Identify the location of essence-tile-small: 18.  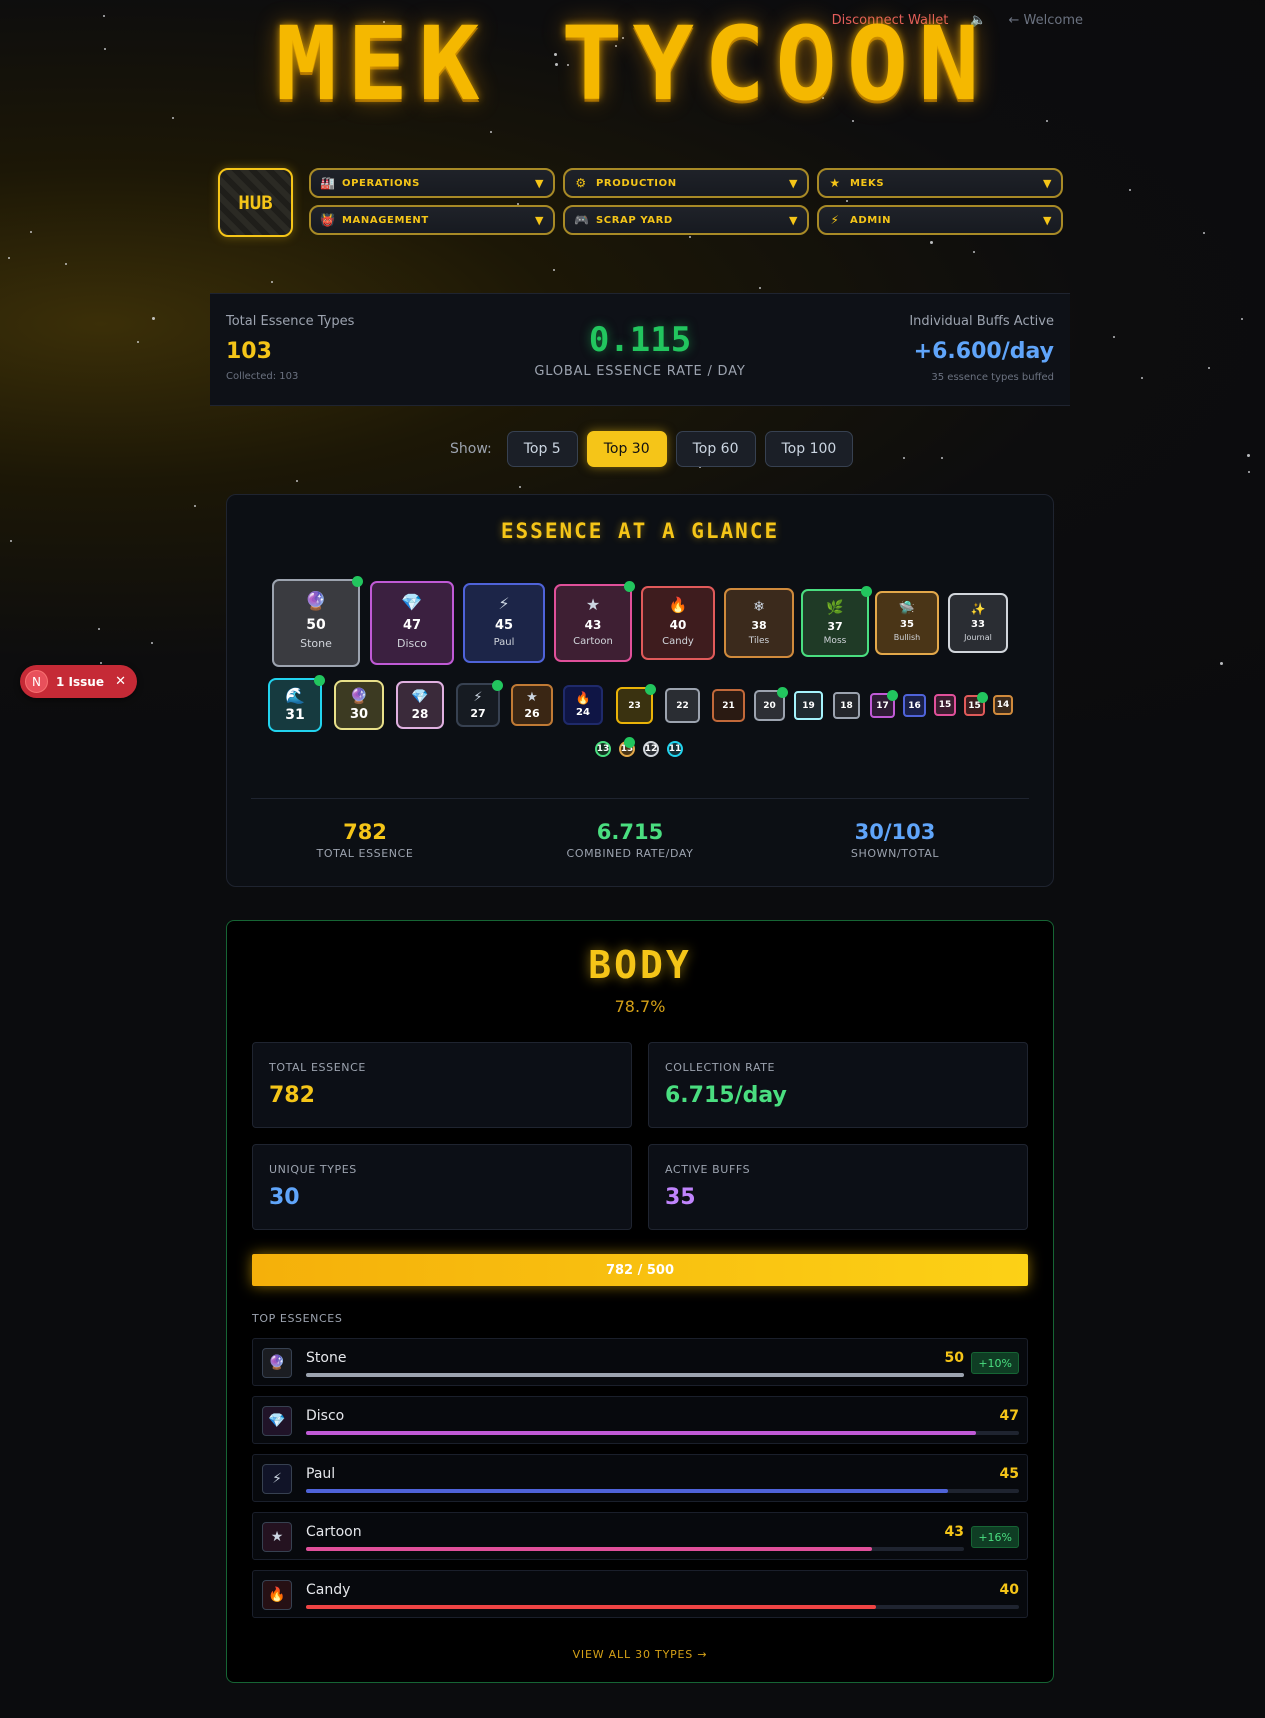
(846, 705).